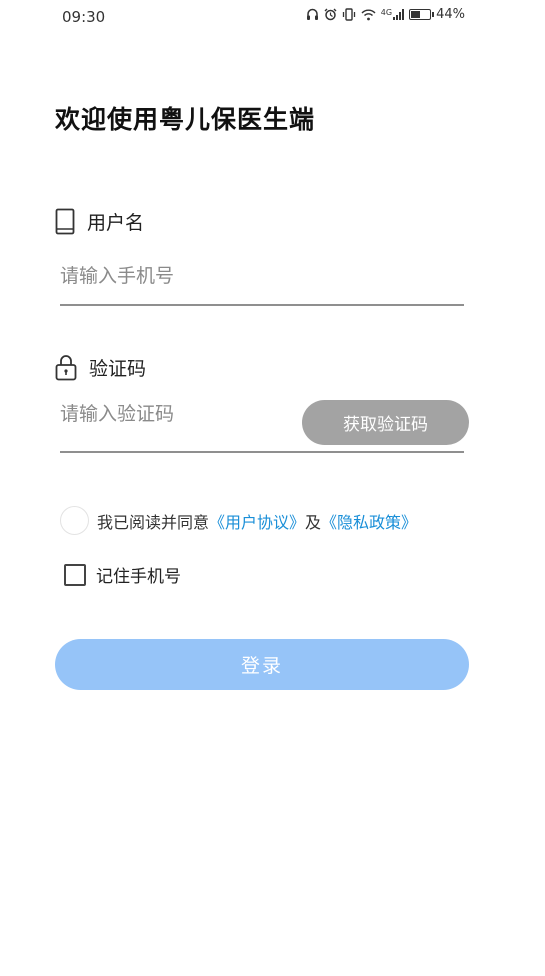 The height and width of the screenshot is (976, 545). What do you see at coordinates (369, 522) in the screenshot?
I see `privacy-policy-link: 《隐私政策》` at bounding box center [369, 522].